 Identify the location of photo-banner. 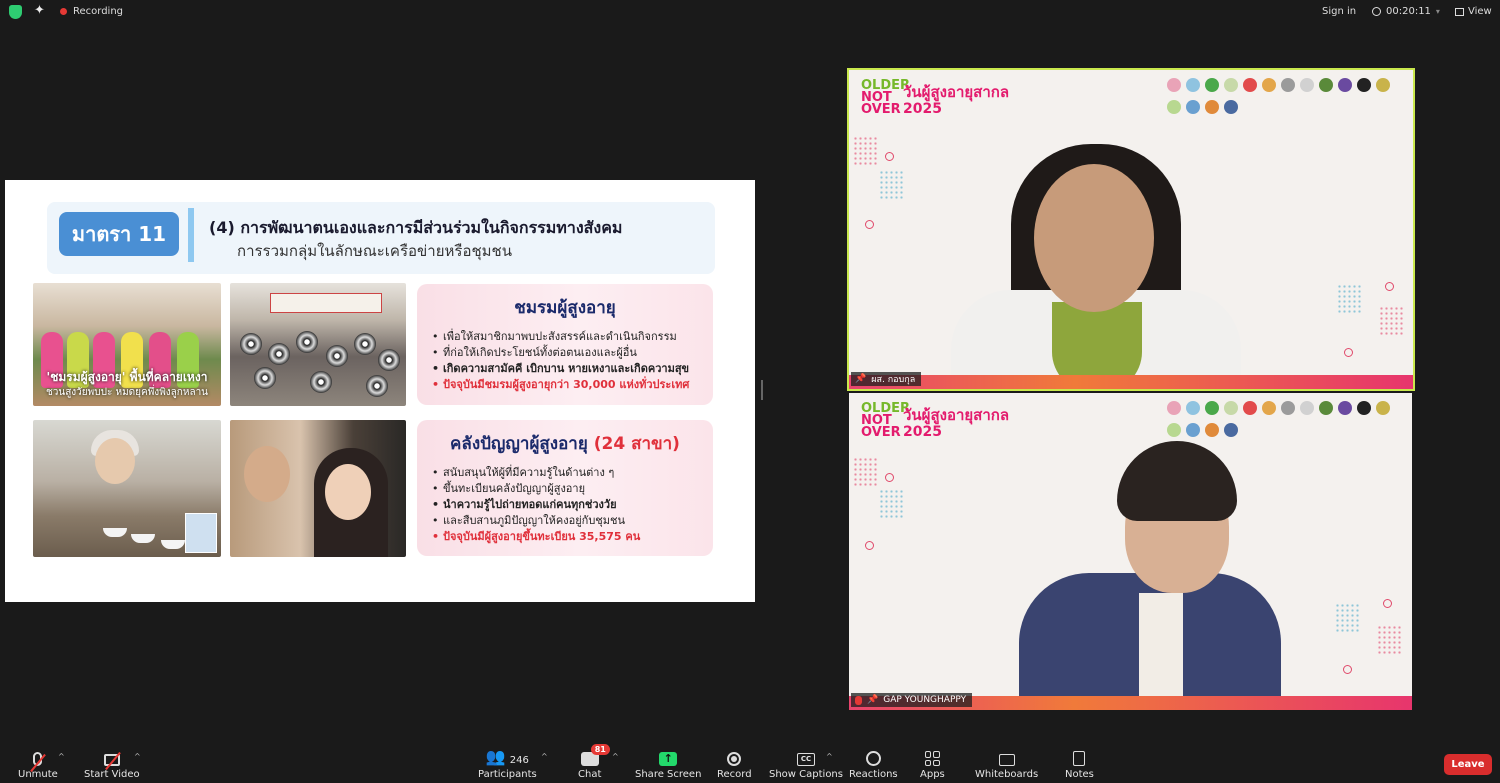
(326, 303).